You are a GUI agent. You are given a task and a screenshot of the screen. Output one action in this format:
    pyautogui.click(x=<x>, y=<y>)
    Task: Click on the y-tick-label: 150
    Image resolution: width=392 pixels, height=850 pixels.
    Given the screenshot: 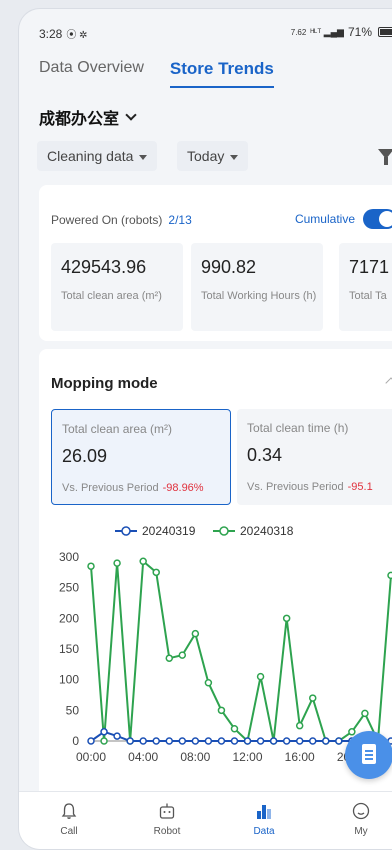 What is the action you would take?
    pyautogui.click(x=69, y=649)
    